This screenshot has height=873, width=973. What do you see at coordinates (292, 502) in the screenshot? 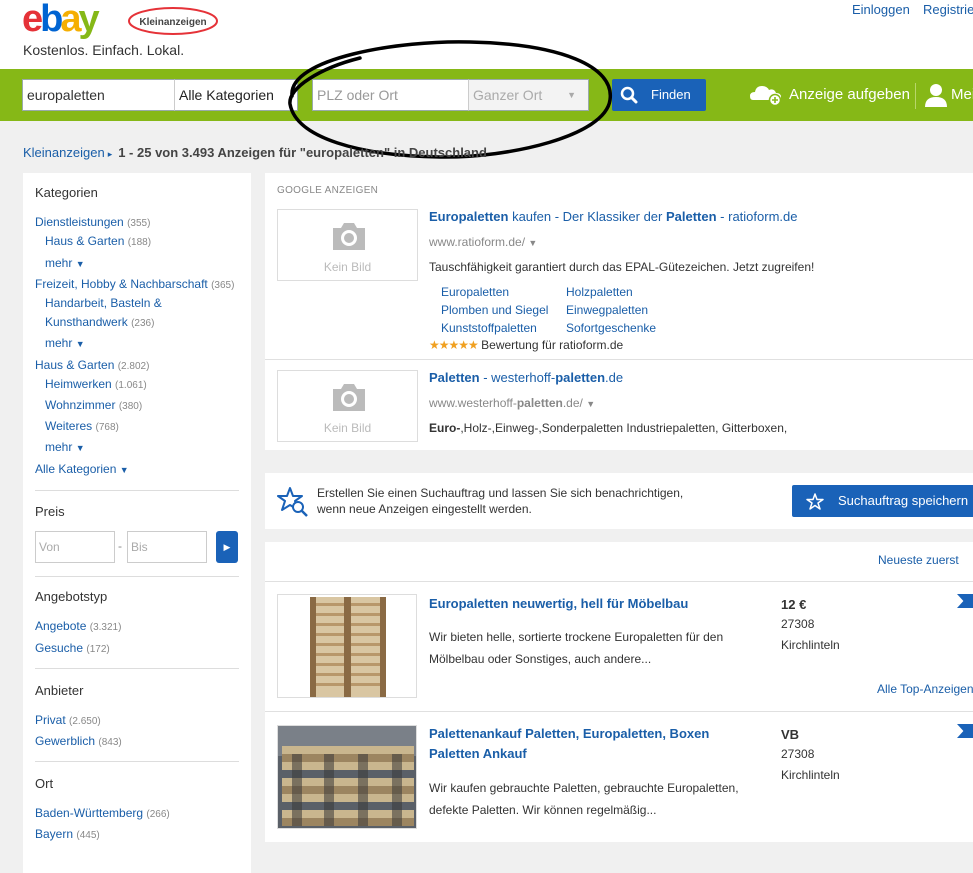
I see `star-search-icon` at bounding box center [292, 502].